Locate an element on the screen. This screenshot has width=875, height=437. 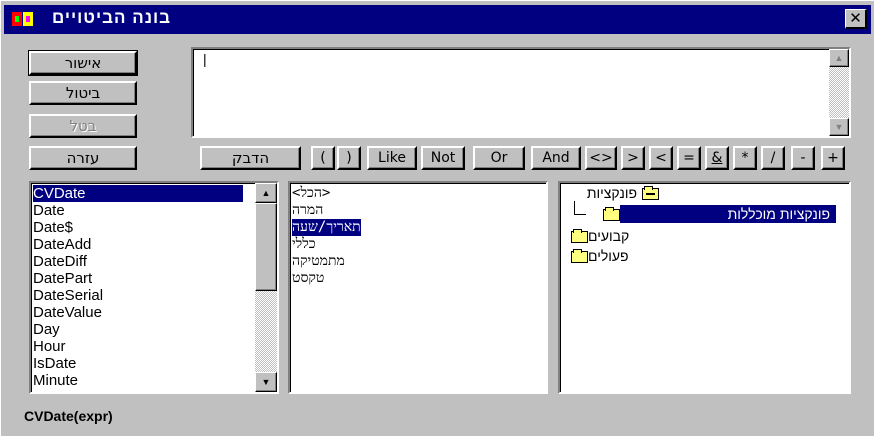
ok-button: אישור is located at coordinates (83, 63).